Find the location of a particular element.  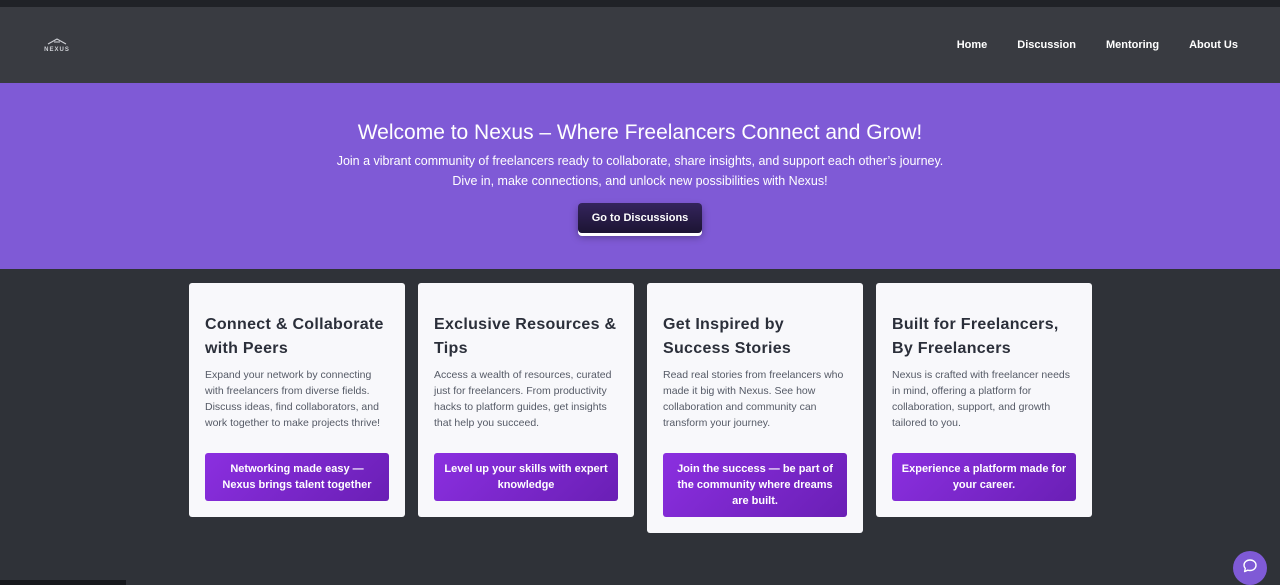

logo-mark-icon is located at coordinates (57, 42).